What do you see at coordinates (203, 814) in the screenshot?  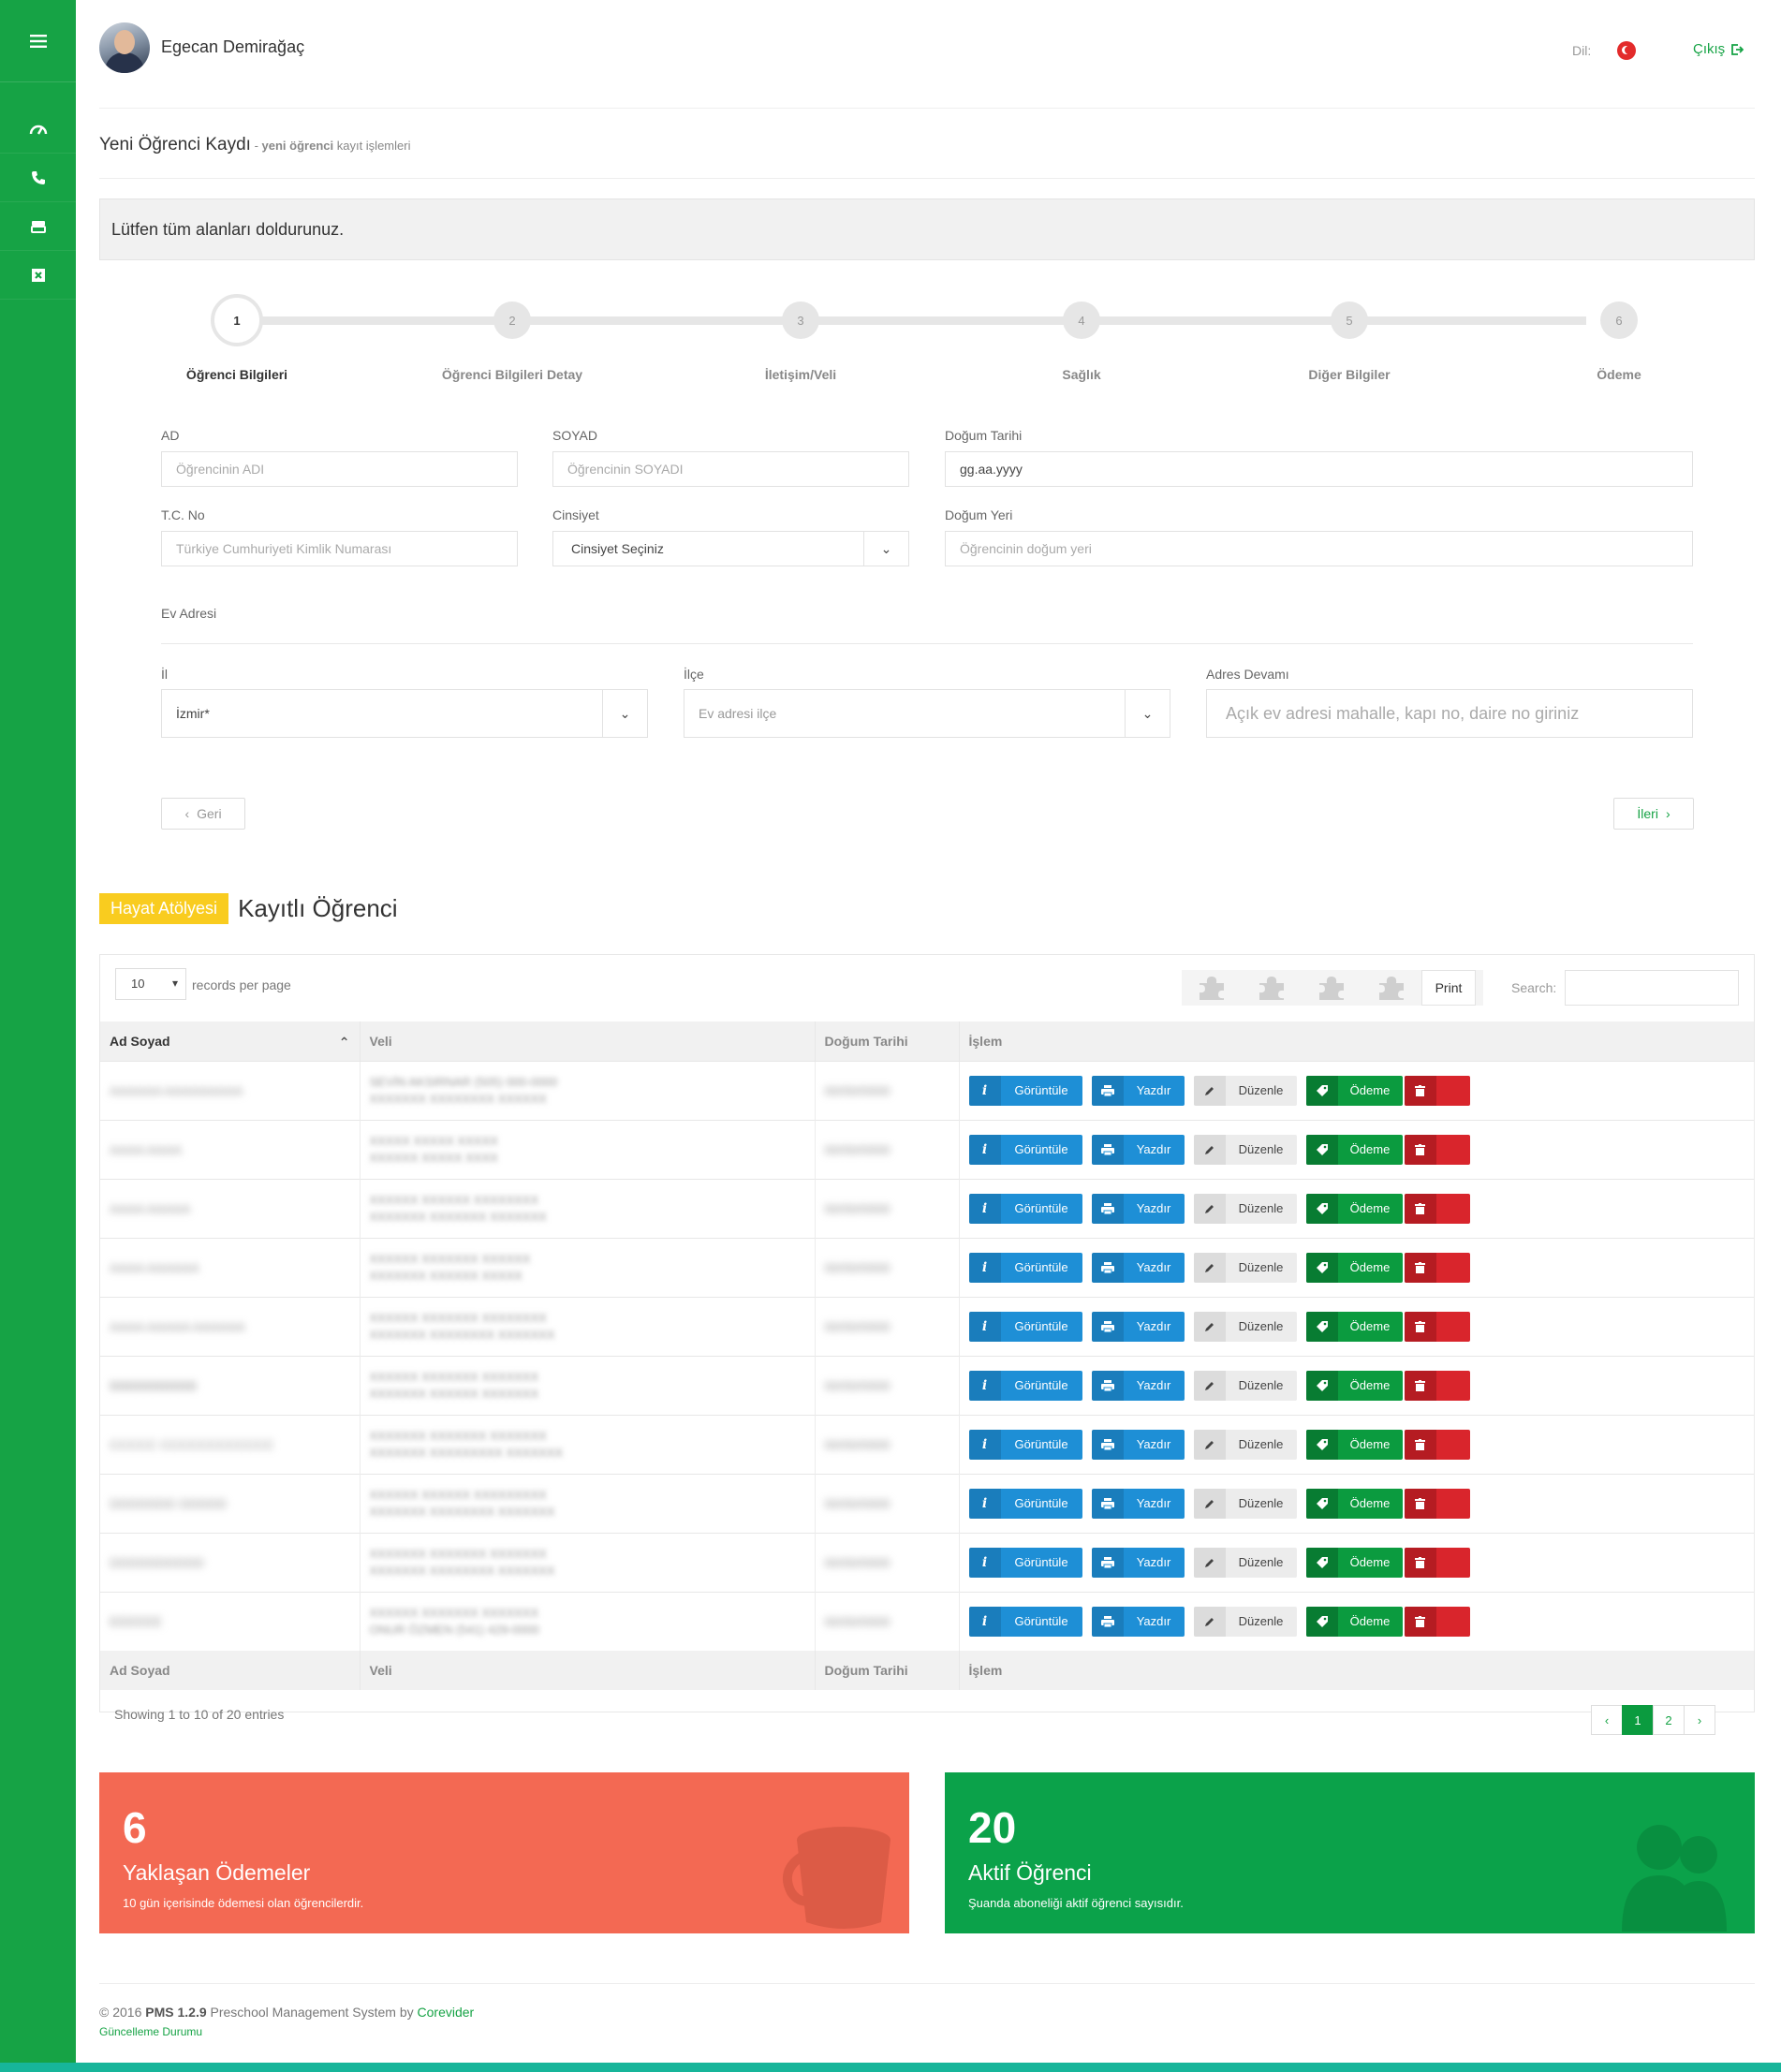 I see `back-button: ‹ Geri` at bounding box center [203, 814].